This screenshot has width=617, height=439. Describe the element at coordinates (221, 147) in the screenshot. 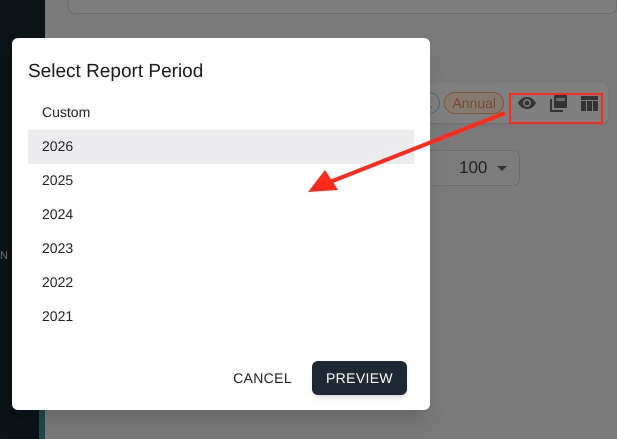

I see `period-option: 2026` at that location.